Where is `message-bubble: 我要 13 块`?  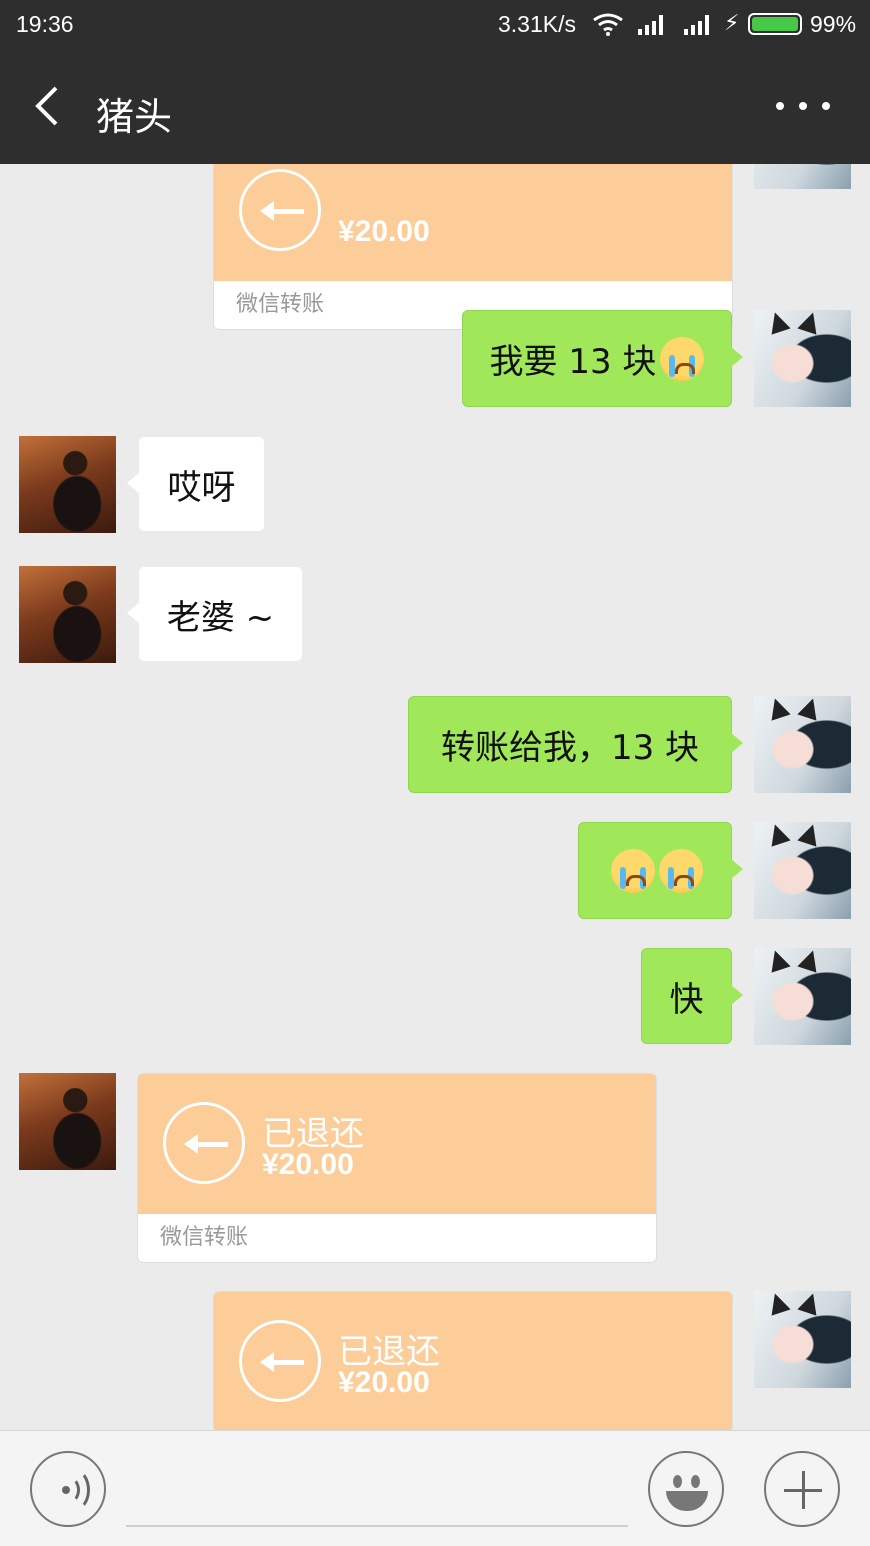 message-bubble: 我要 13 块 is located at coordinates (602, 358).